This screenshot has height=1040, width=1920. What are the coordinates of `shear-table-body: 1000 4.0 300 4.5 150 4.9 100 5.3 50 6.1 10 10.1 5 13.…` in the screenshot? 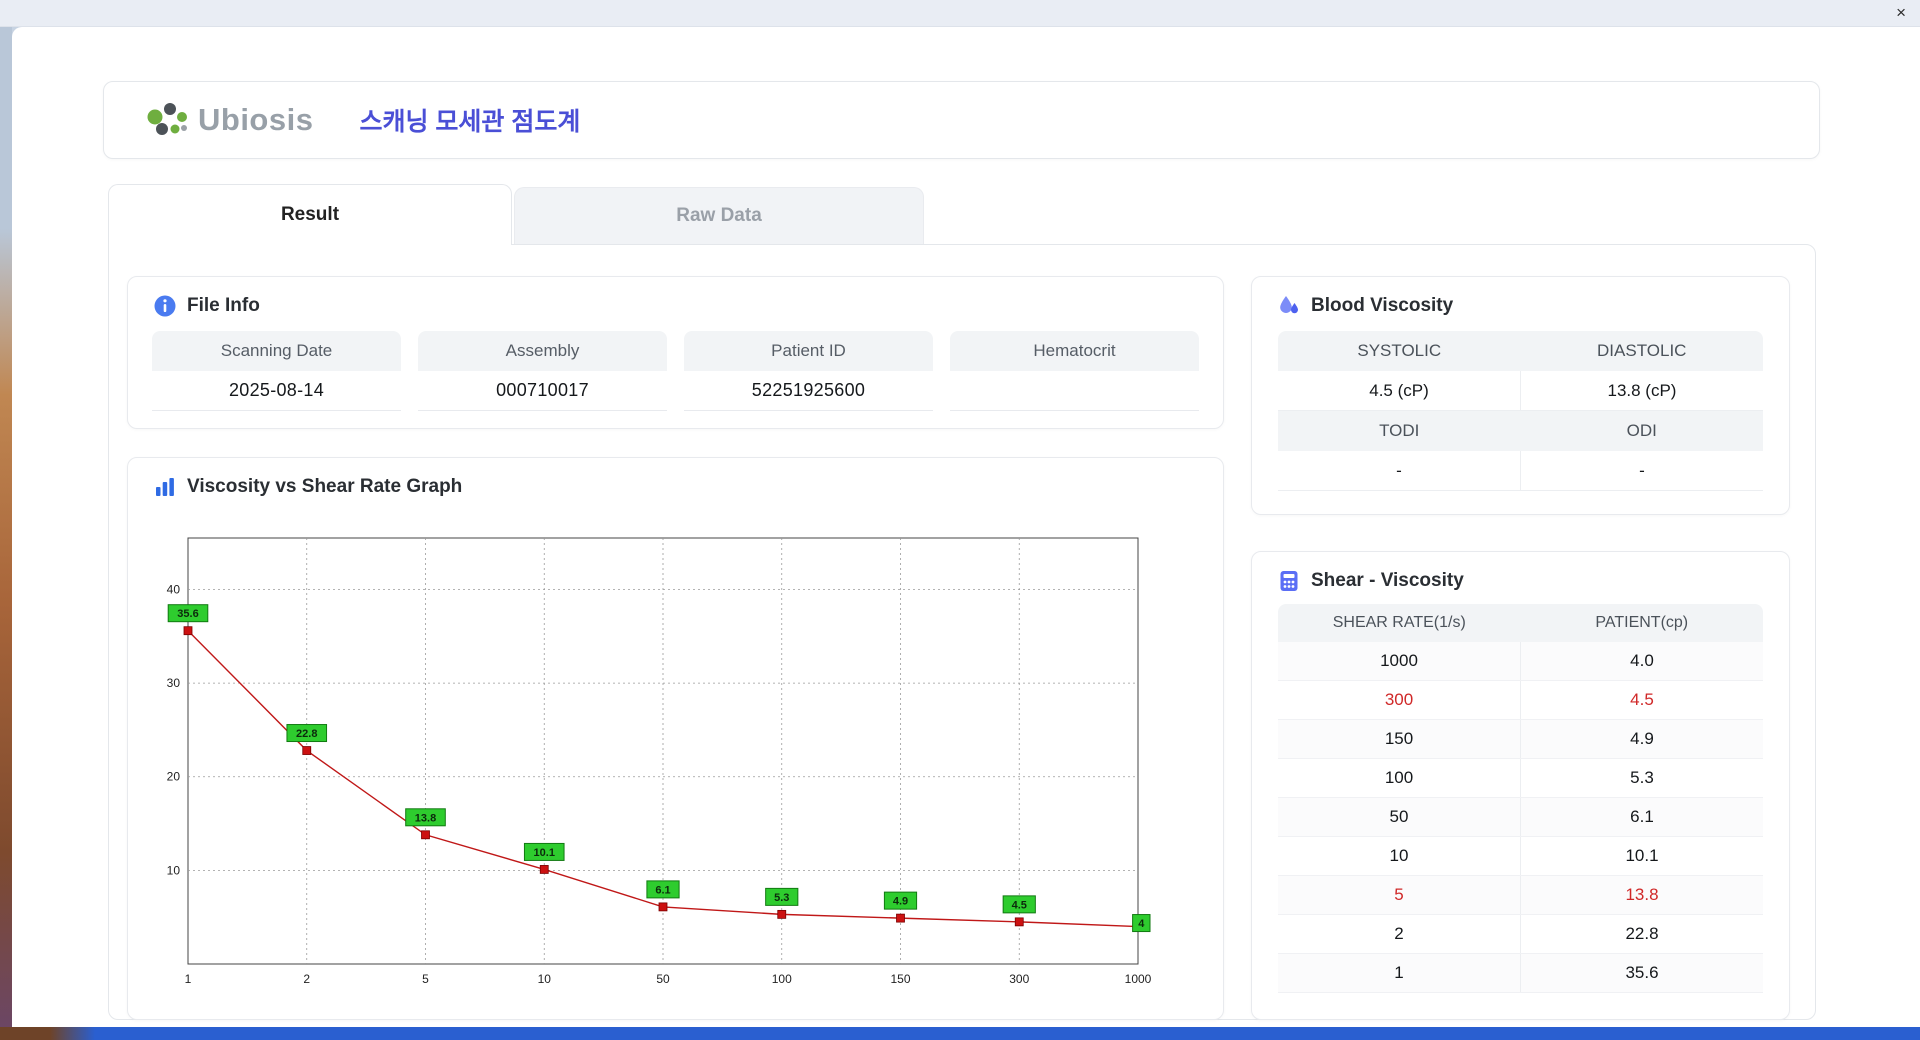 It's located at (1520, 817).